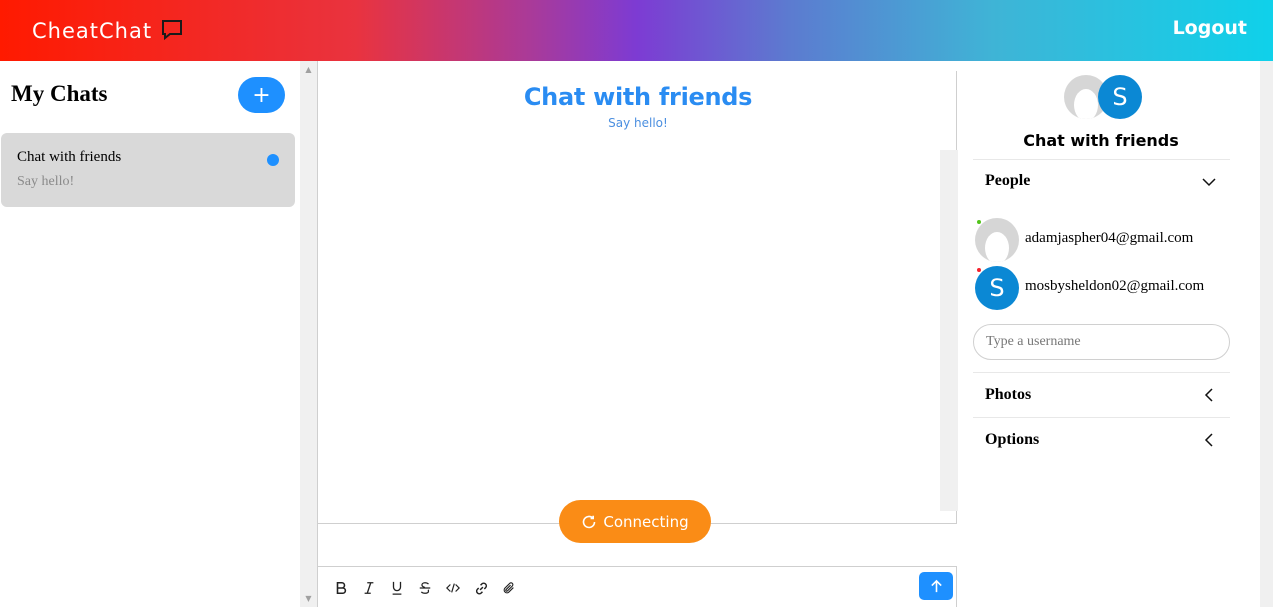 This screenshot has width=1273, height=607. What do you see at coordinates (509, 588) in the screenshot?
I see `attachment-icon` at bounding box center [509, 588].